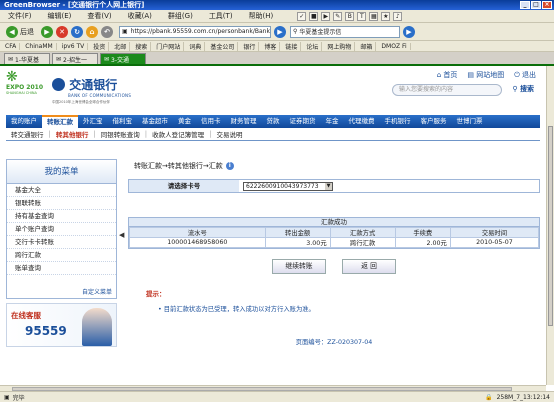 The image size is (554, 402). What do you see at coordinates (280, 31) in the screenshot?
I see `go-button: ▶` at bounding box center [280, 31].